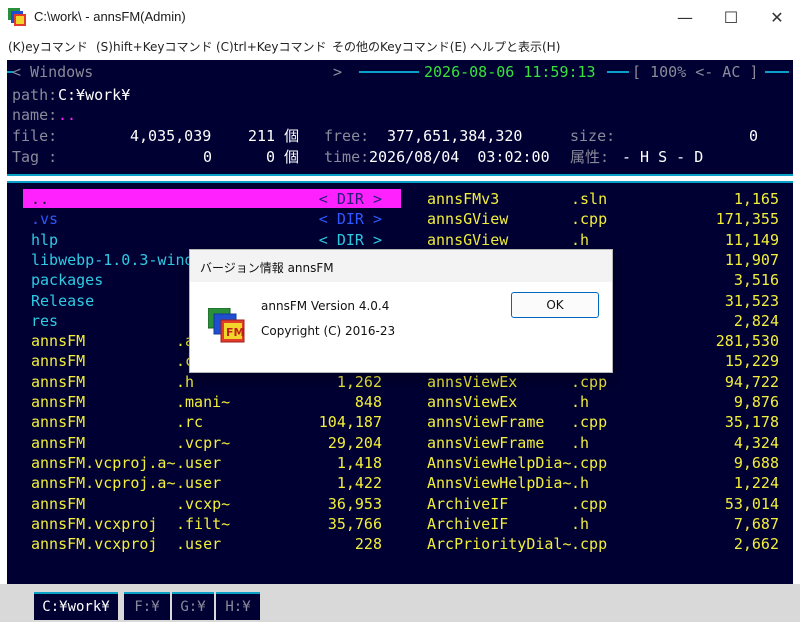  What do you see at coordinates (751, 239) in the screenshot?
I see `file-size: 11,149` at bounding box center [751, 239].